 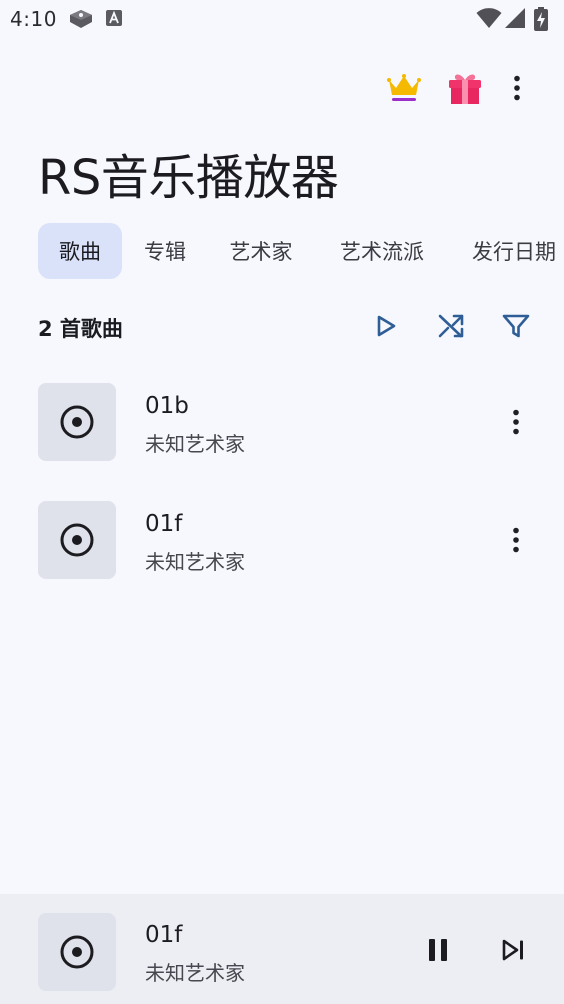 What do you see at coordinates (282, 19) in the screenshot?
I see `status-bar: 4:10` at bounding box center [282, 19].